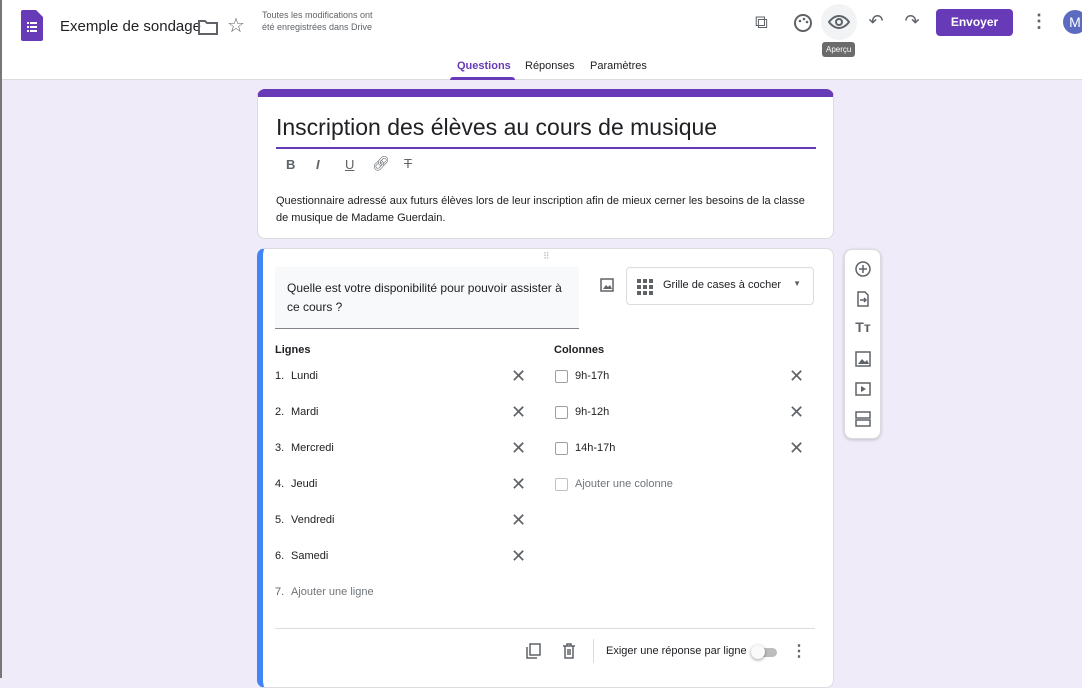 The image size is (1082, 688). I want to click on add-title-icon: Tт, so click(863, 329).